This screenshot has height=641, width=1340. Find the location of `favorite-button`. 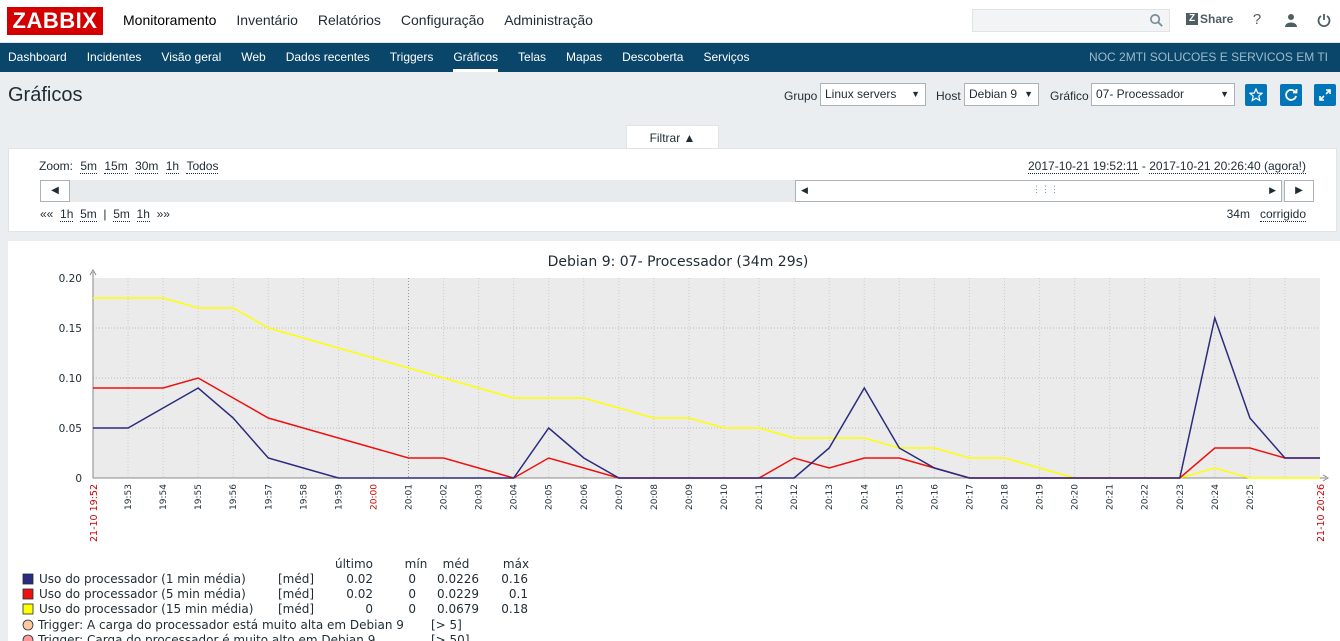

favorite-button is located at coordinates (1256, 95).